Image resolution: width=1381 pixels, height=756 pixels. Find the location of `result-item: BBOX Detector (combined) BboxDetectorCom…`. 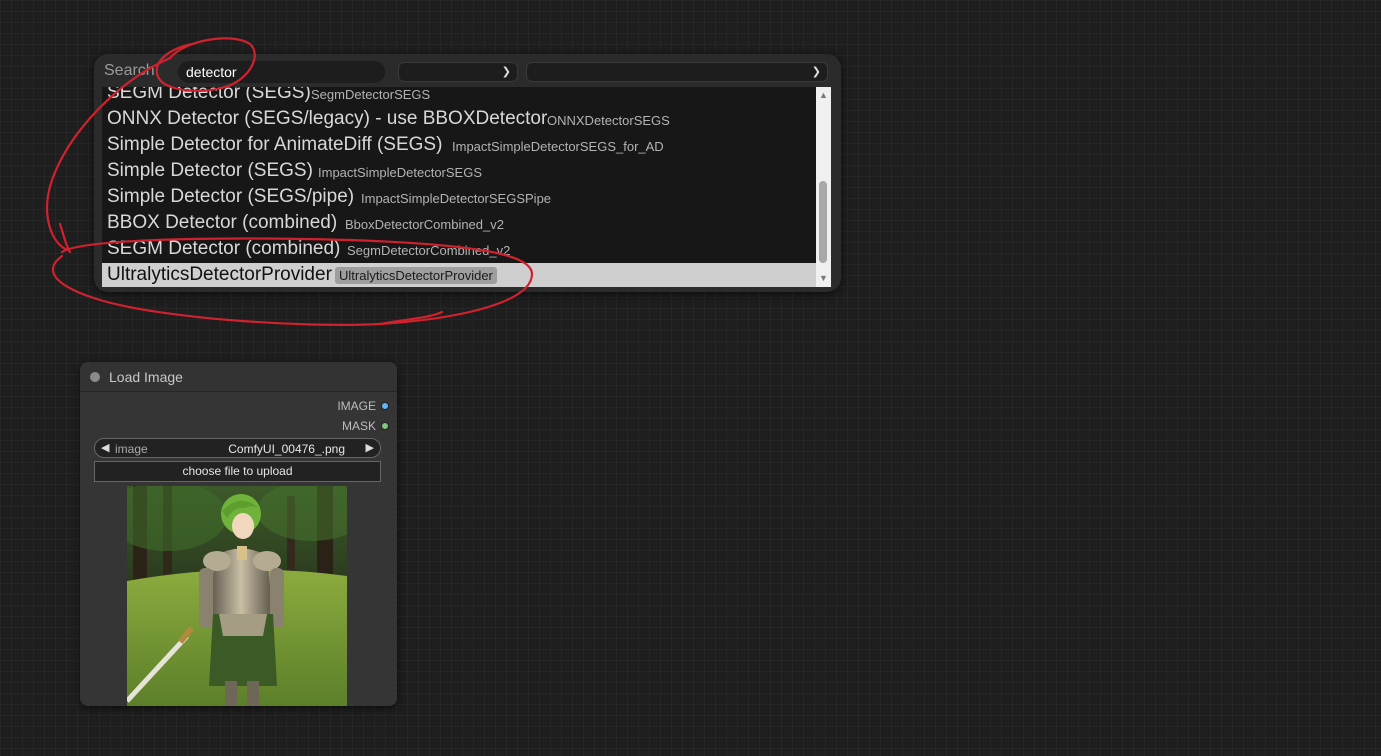

result-item: BBOX Detector (combined) BboxDetectorCom… is located at coordinates (459, 224).